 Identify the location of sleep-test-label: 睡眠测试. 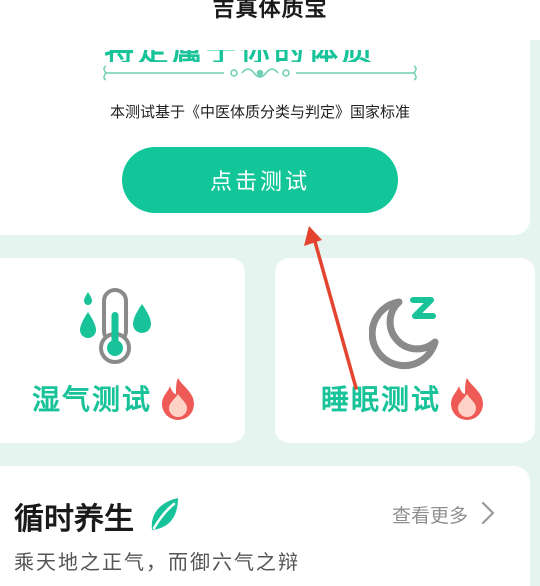
(381, 399).